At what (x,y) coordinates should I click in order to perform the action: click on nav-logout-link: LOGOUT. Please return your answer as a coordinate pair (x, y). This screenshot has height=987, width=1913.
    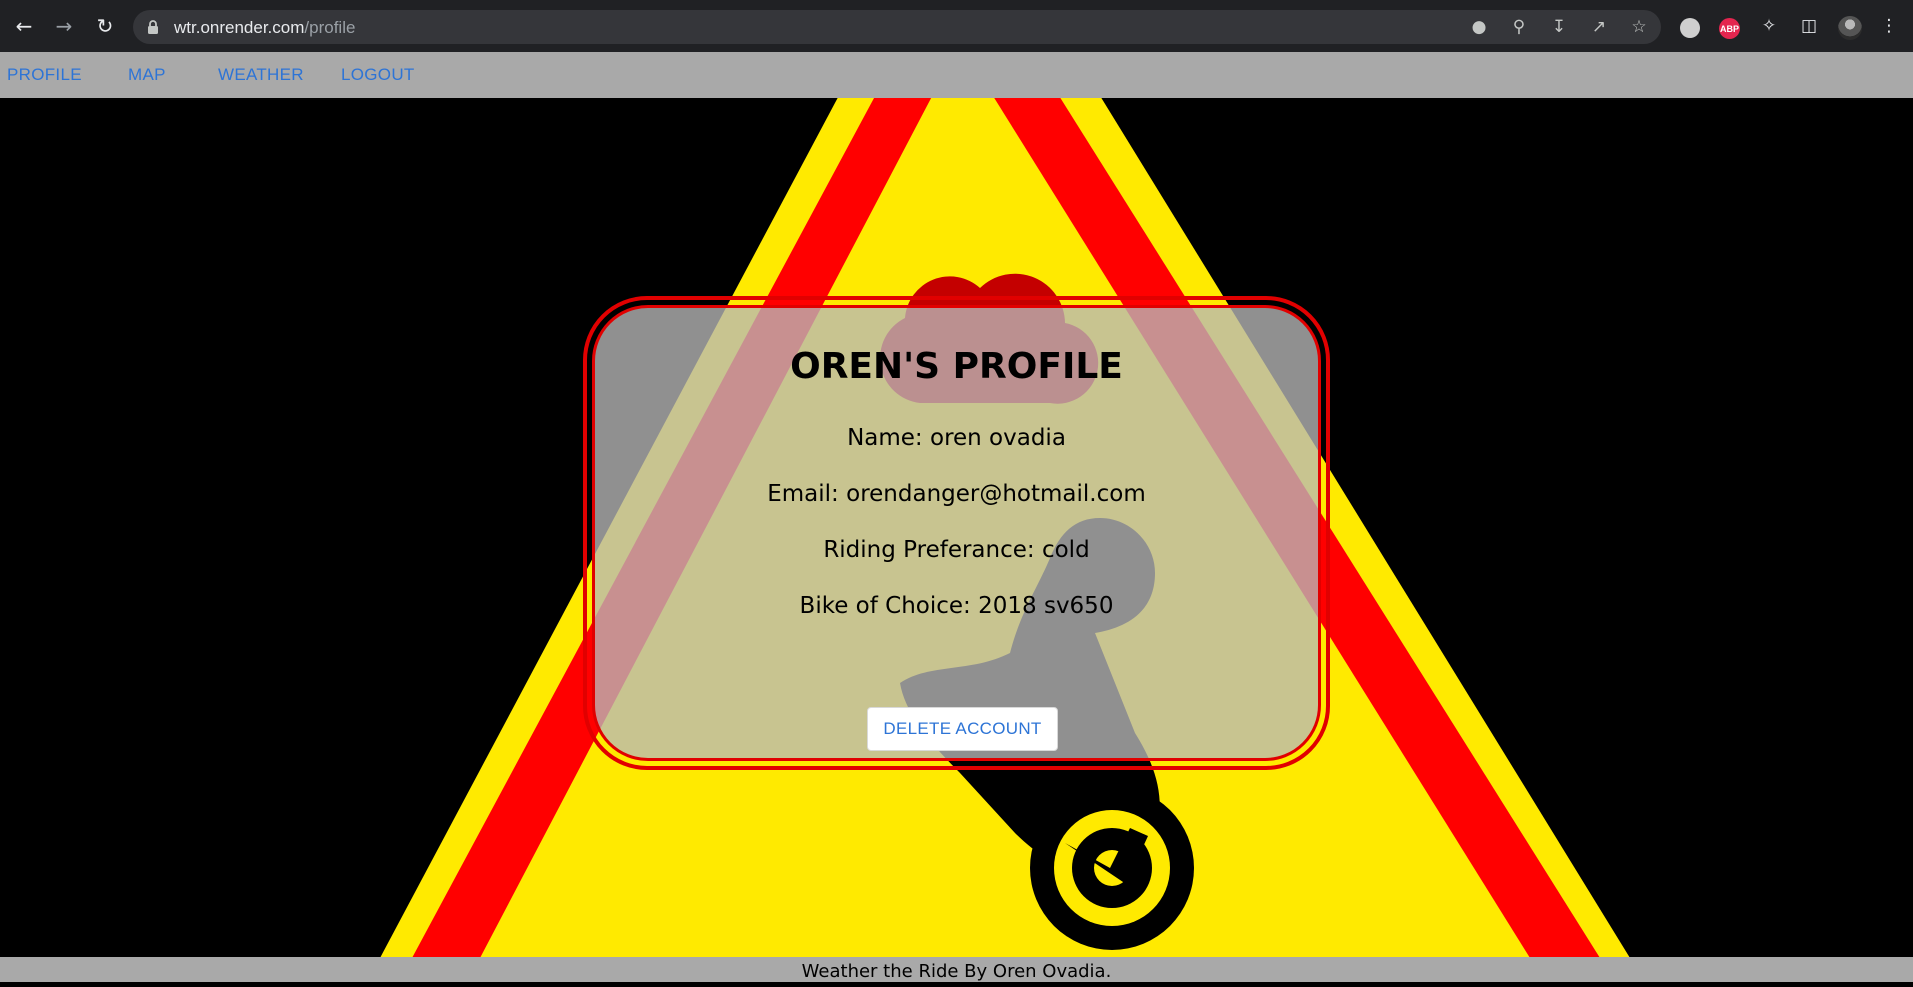
    Looking at the image, I should click on (378, 75).